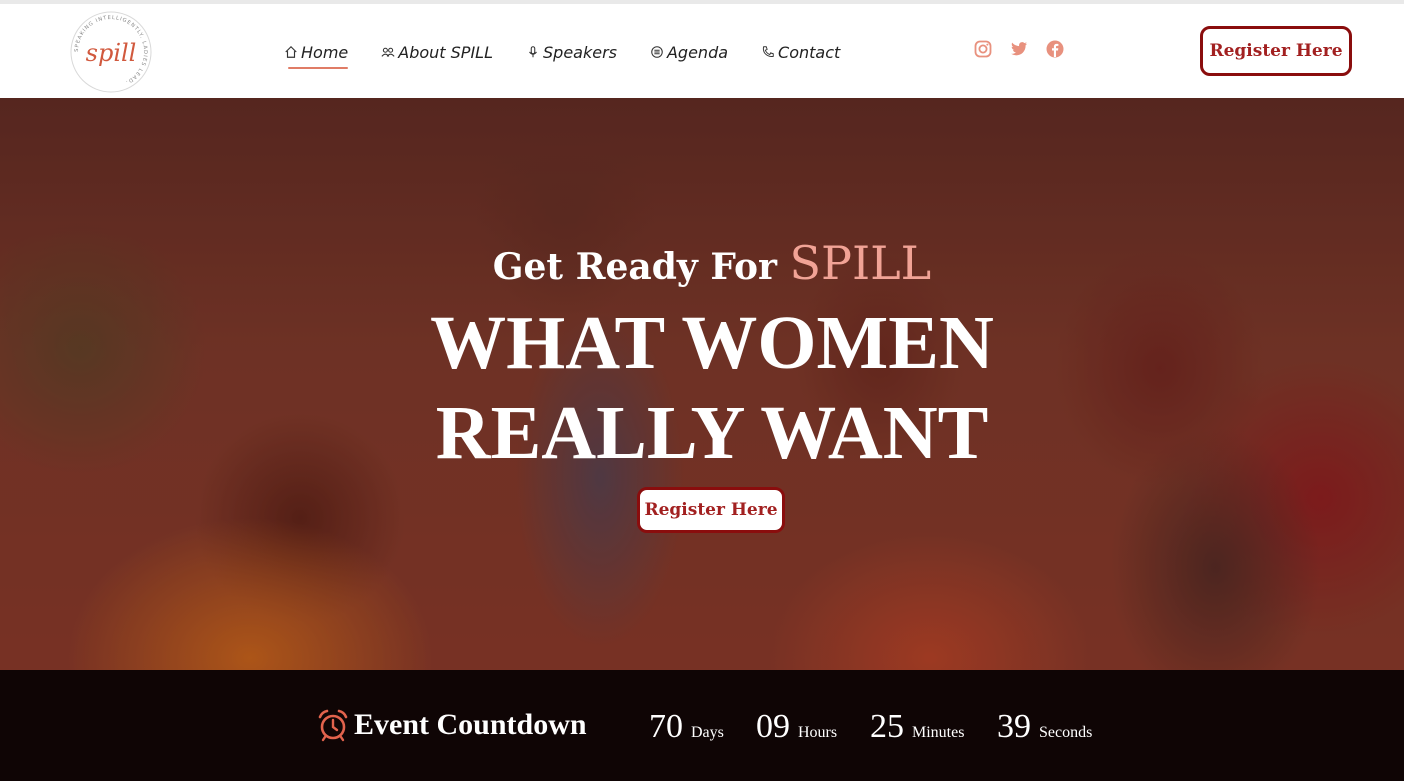 This screenshot has width=1404, height=781. I want to click on countdown-title: Event Countdown, so click(470, 724).